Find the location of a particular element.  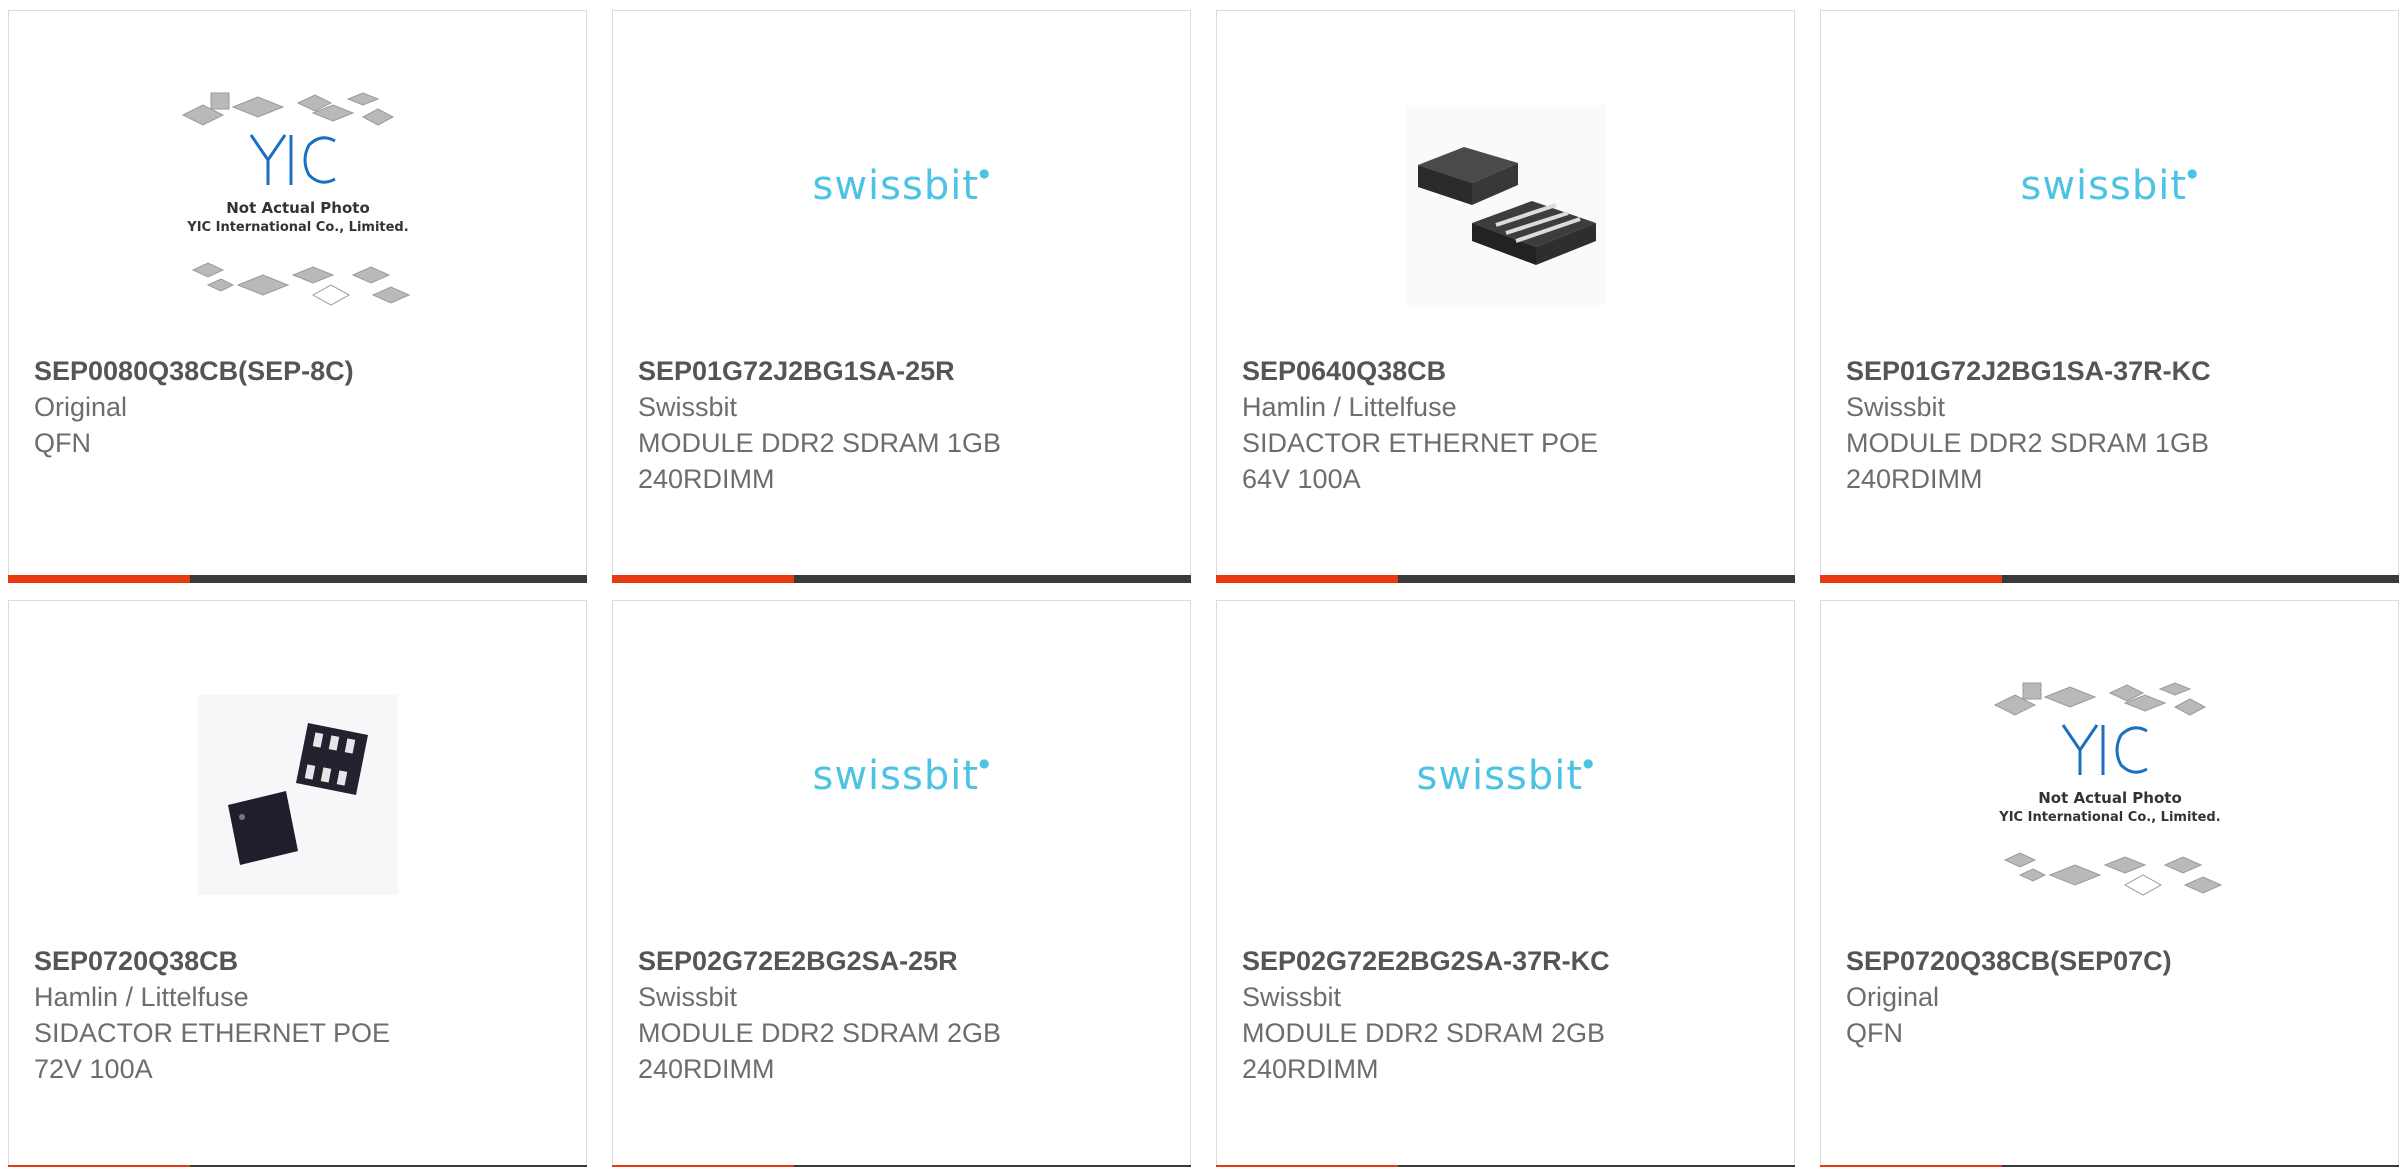

product-info: SEP0720Q38CB(SEP07C) Original QFN is located at coordinates (2112, 997).